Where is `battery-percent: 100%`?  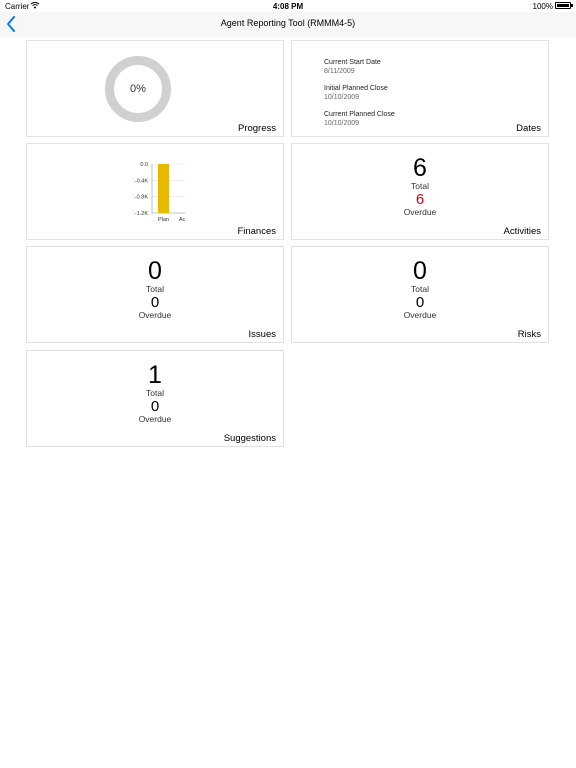 battery-percent: 100% is located at coordinates (542, 6).